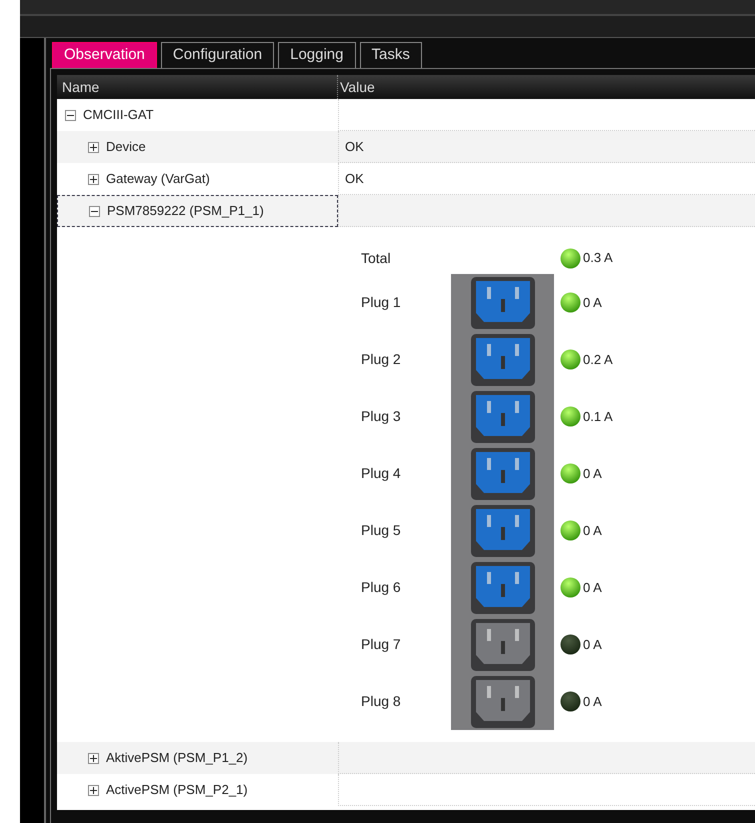 The image size is (755, 823). I want to click on tree-item: CMCIII-GAT, so click(118, 115).